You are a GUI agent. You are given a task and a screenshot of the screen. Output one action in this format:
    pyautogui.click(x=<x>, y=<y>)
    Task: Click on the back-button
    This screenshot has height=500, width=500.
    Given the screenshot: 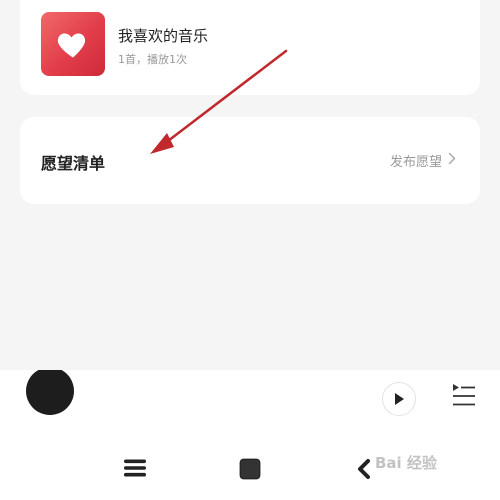 What is the action you would take?
    pyautogui.click(x=364, y=471)
    